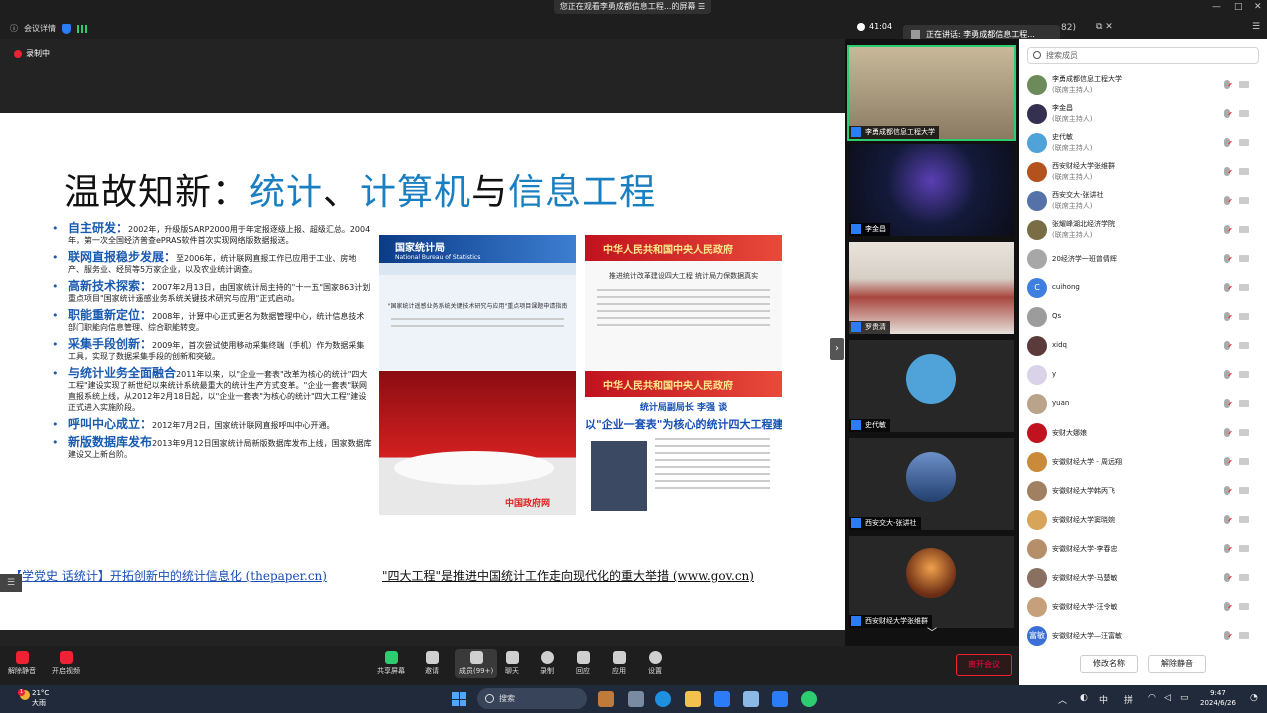 This screenshot has width=1267, height=713. I want to click on member-row: Qs, so click(1143, 316).